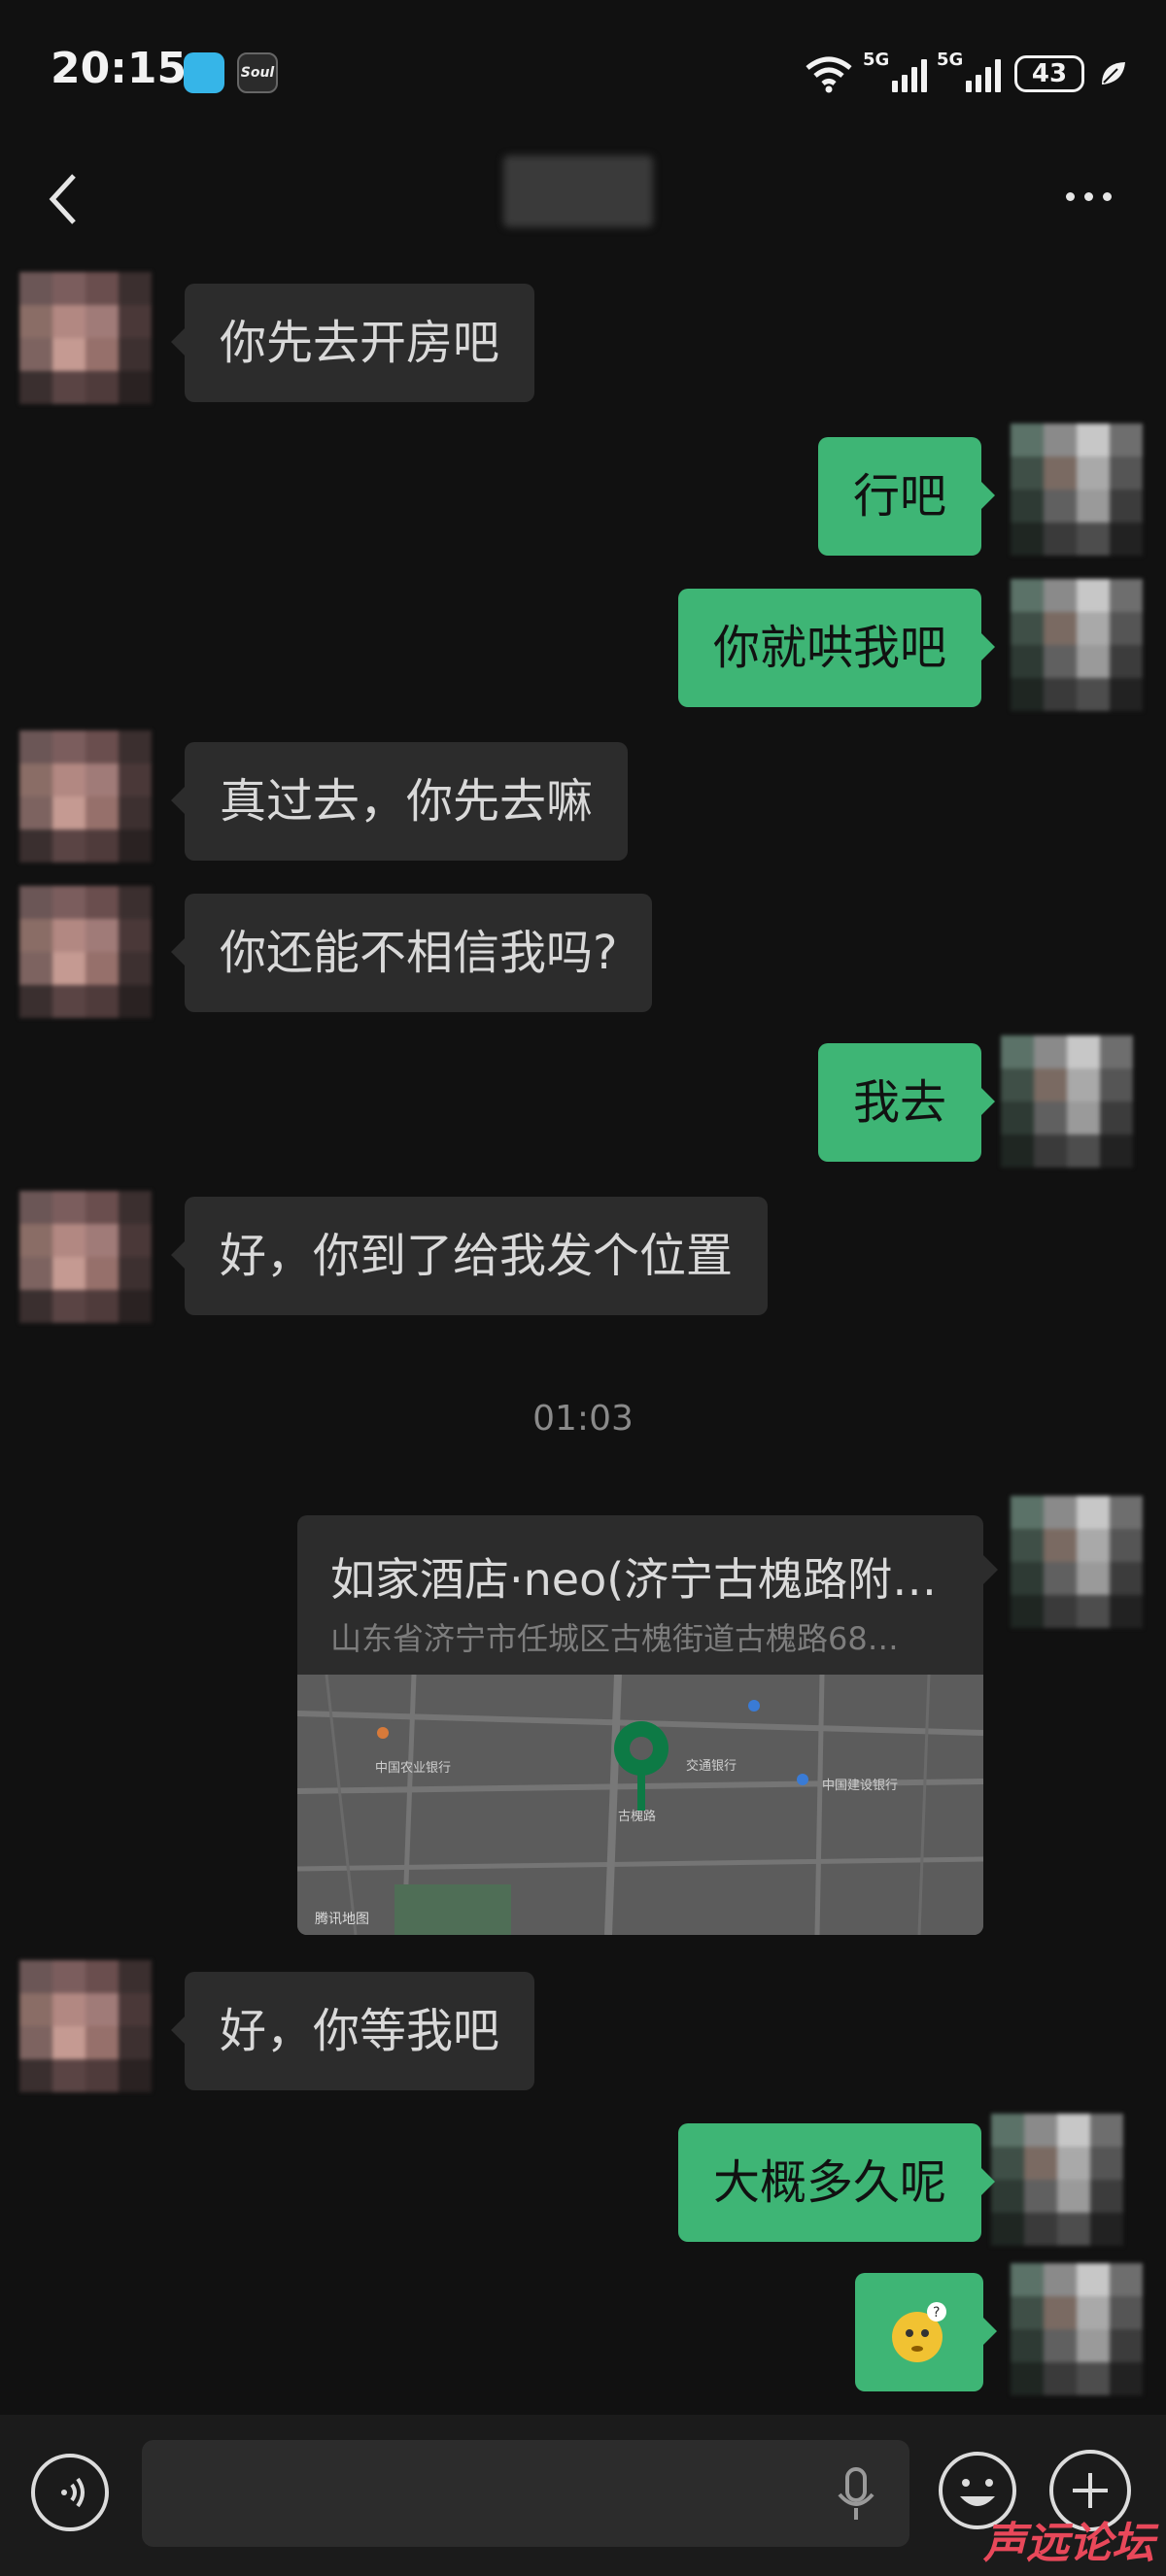 The width and height of the screenshot is (1166, 2576). Describe the element at coordinates (856, 2494) in the screenshot. I see `microphone-icon` at that location.